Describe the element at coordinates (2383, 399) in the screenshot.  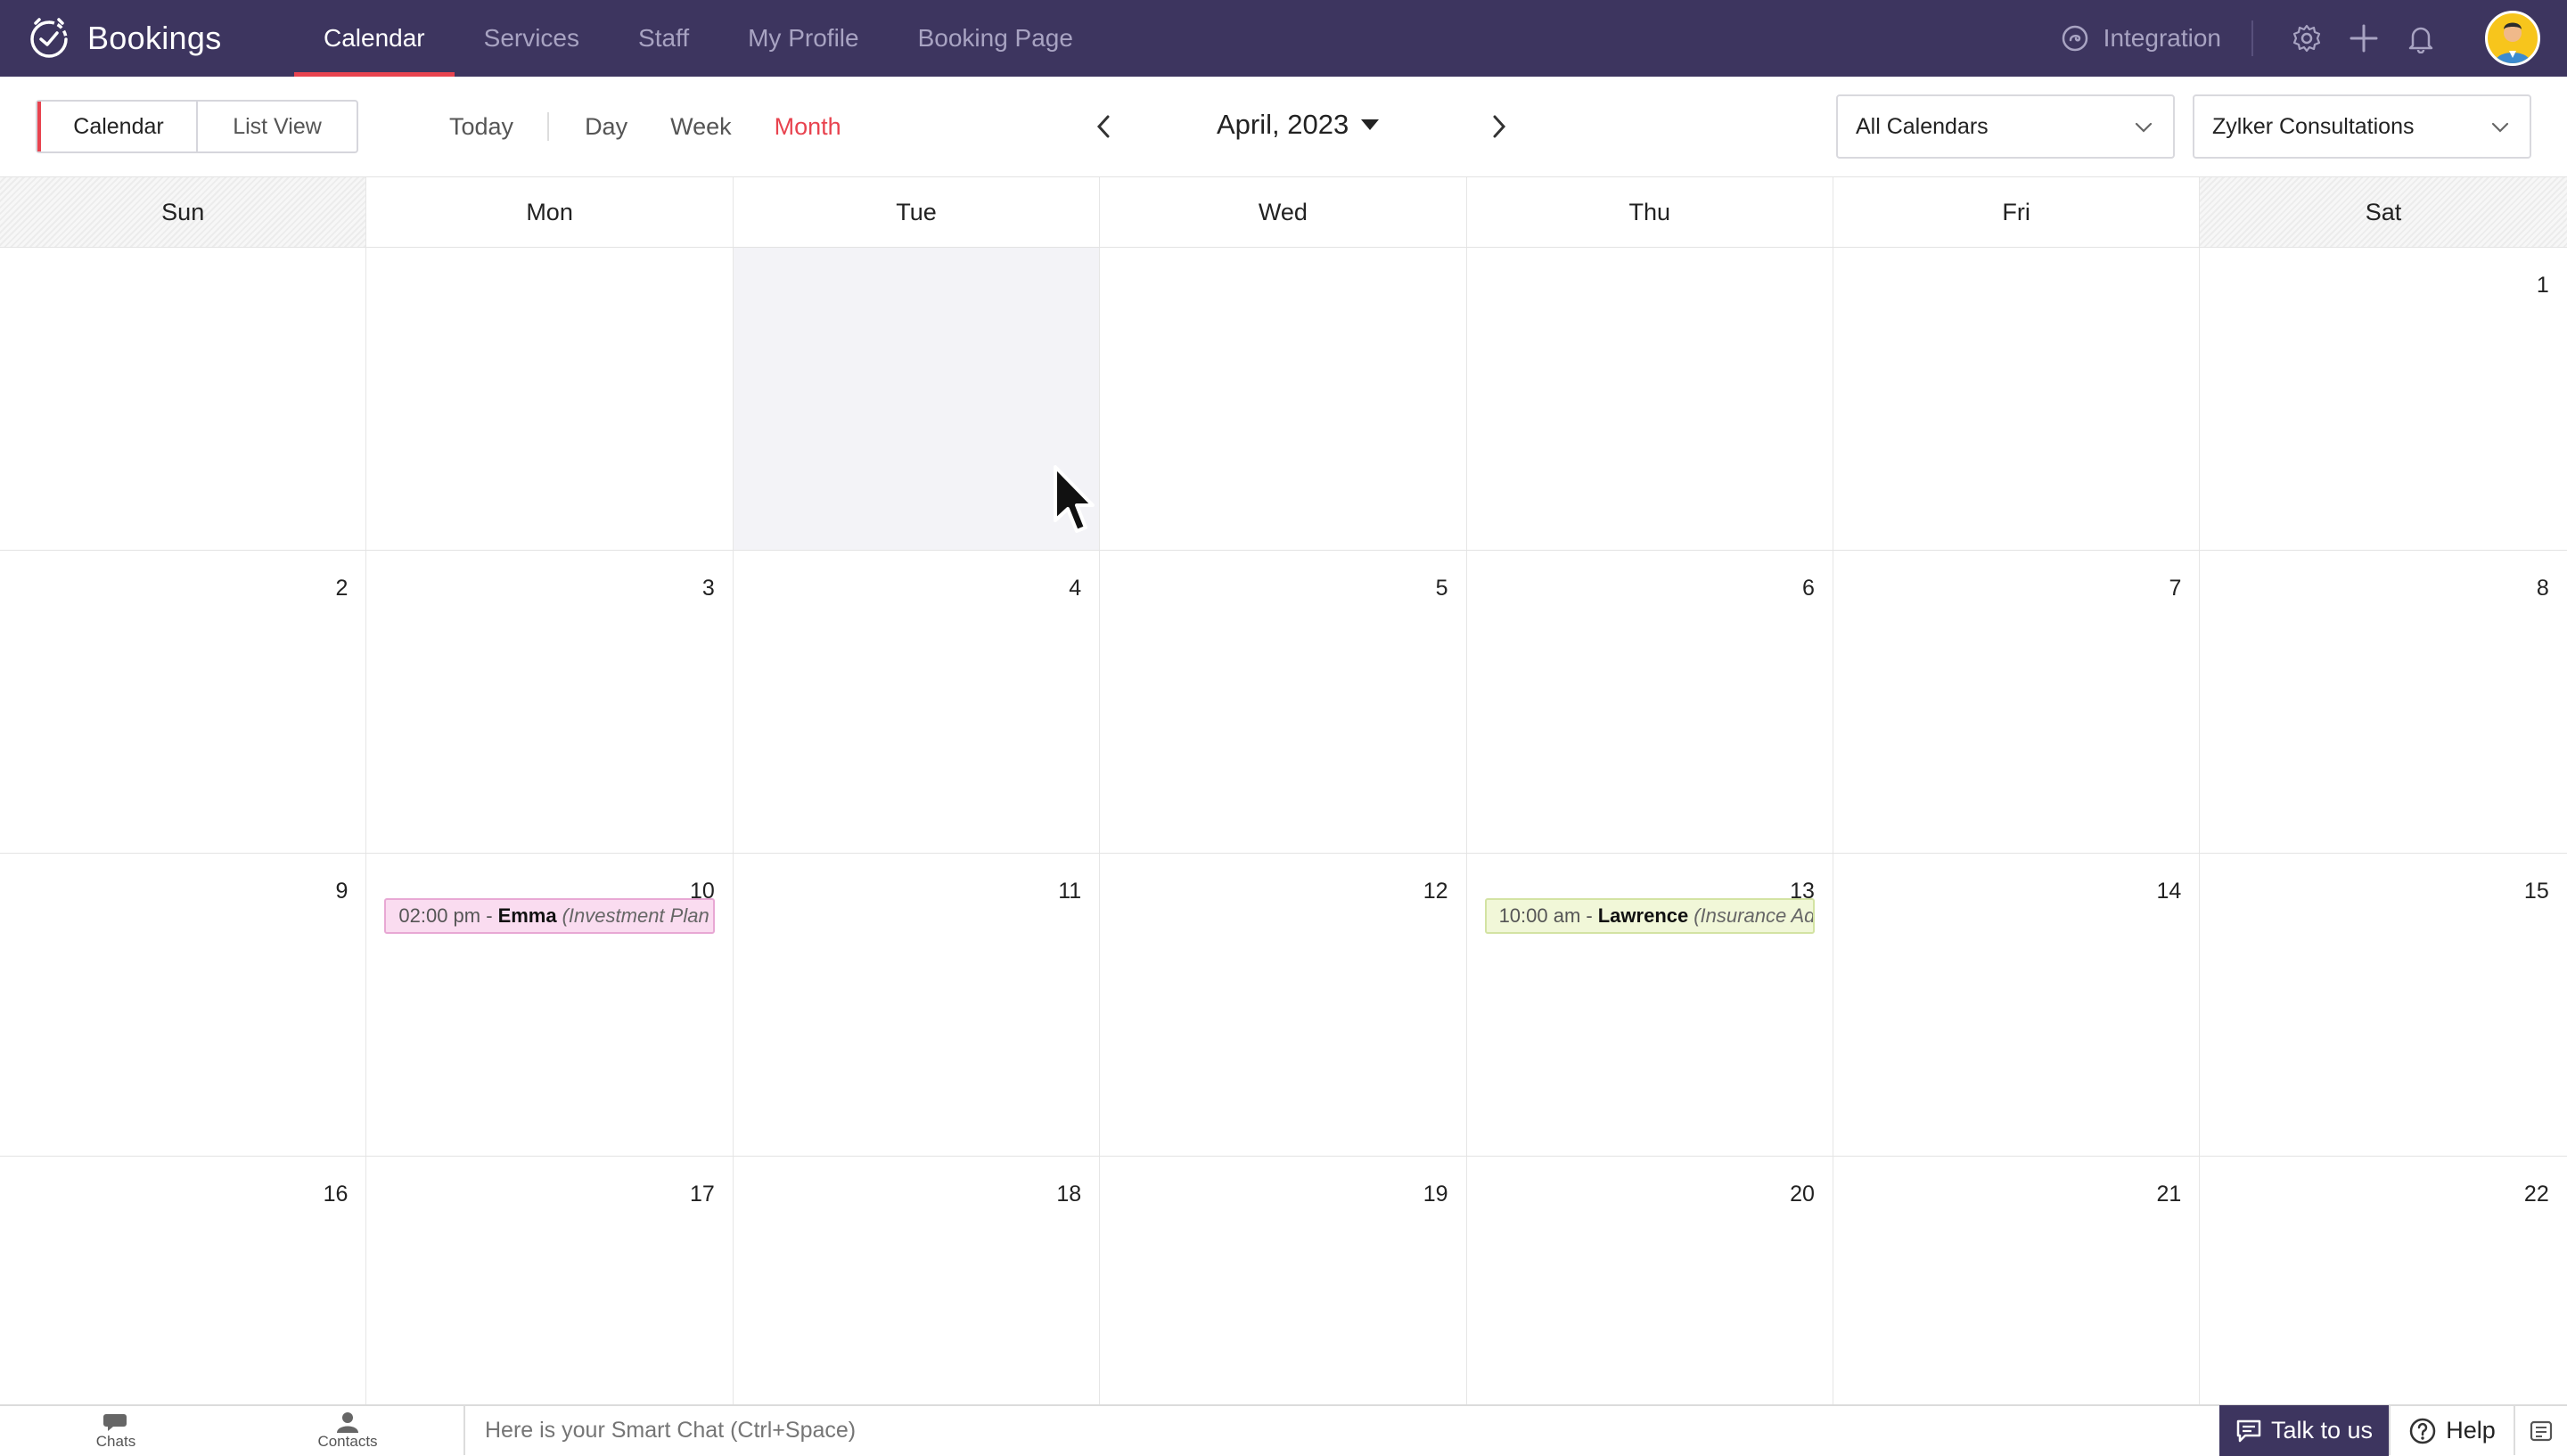
I see `calendar-day-cell: 1` at that location.